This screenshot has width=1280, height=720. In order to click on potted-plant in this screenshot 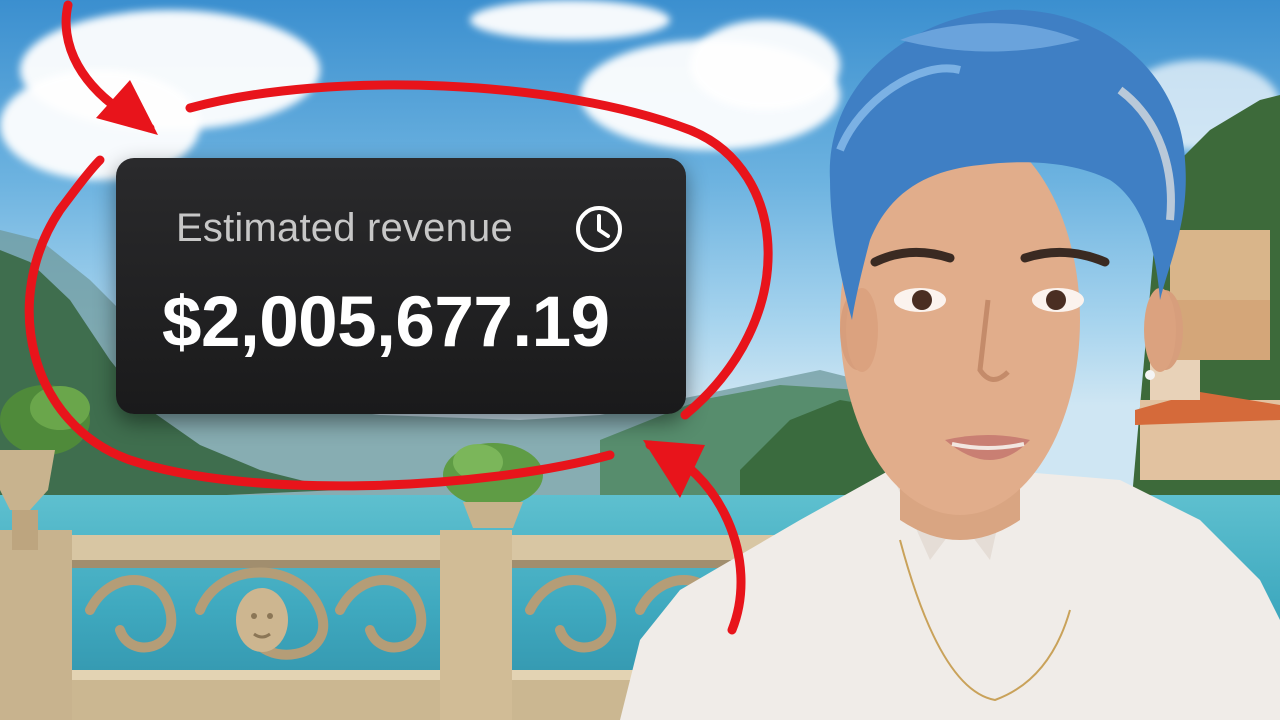, I will do `click(493, 485)`.